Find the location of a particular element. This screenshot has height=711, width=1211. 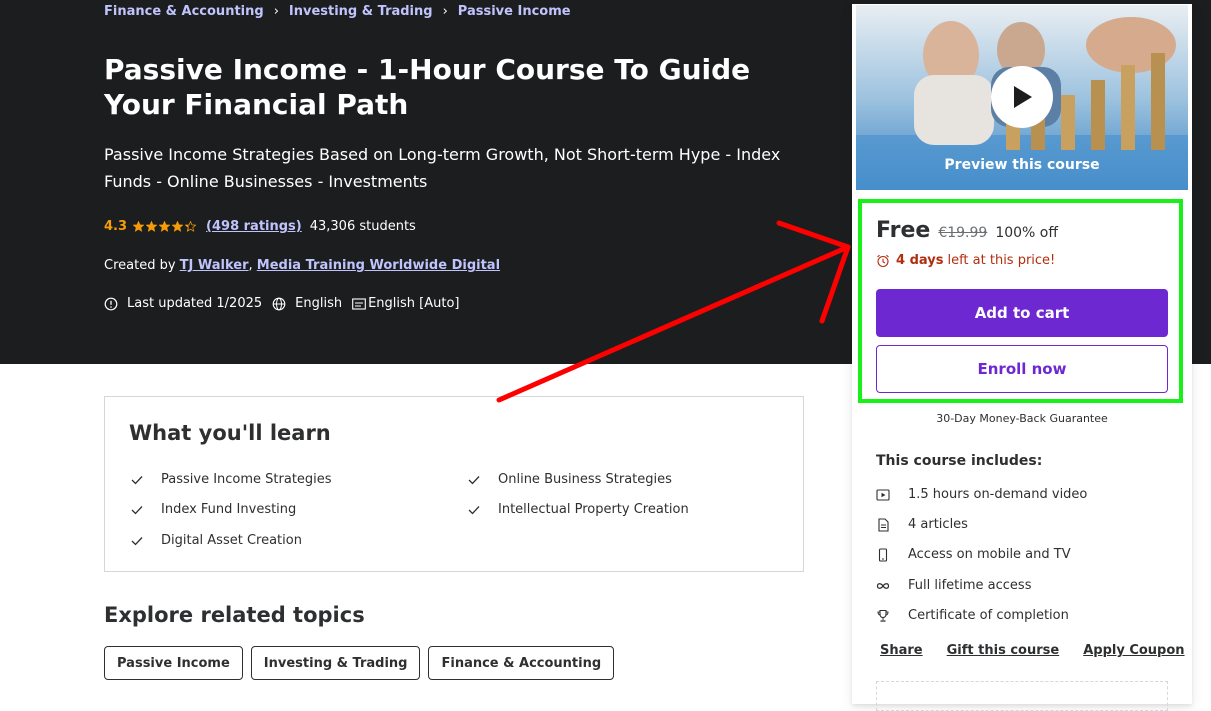

annotation-arrow is located at coordinates (673, 311).